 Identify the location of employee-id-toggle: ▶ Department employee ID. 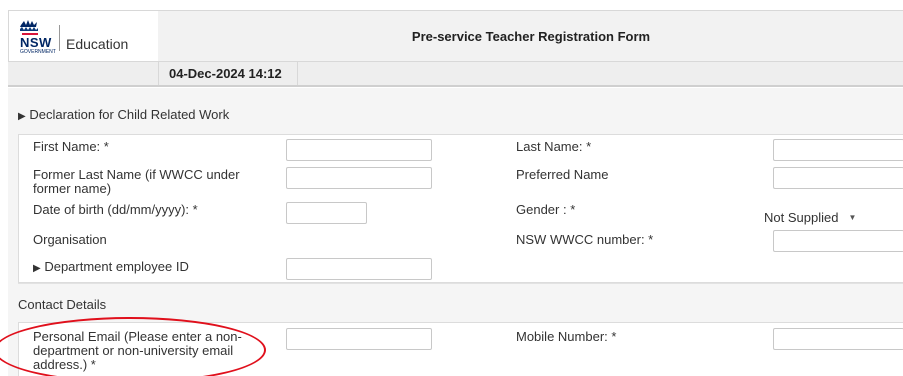
(111, 268).